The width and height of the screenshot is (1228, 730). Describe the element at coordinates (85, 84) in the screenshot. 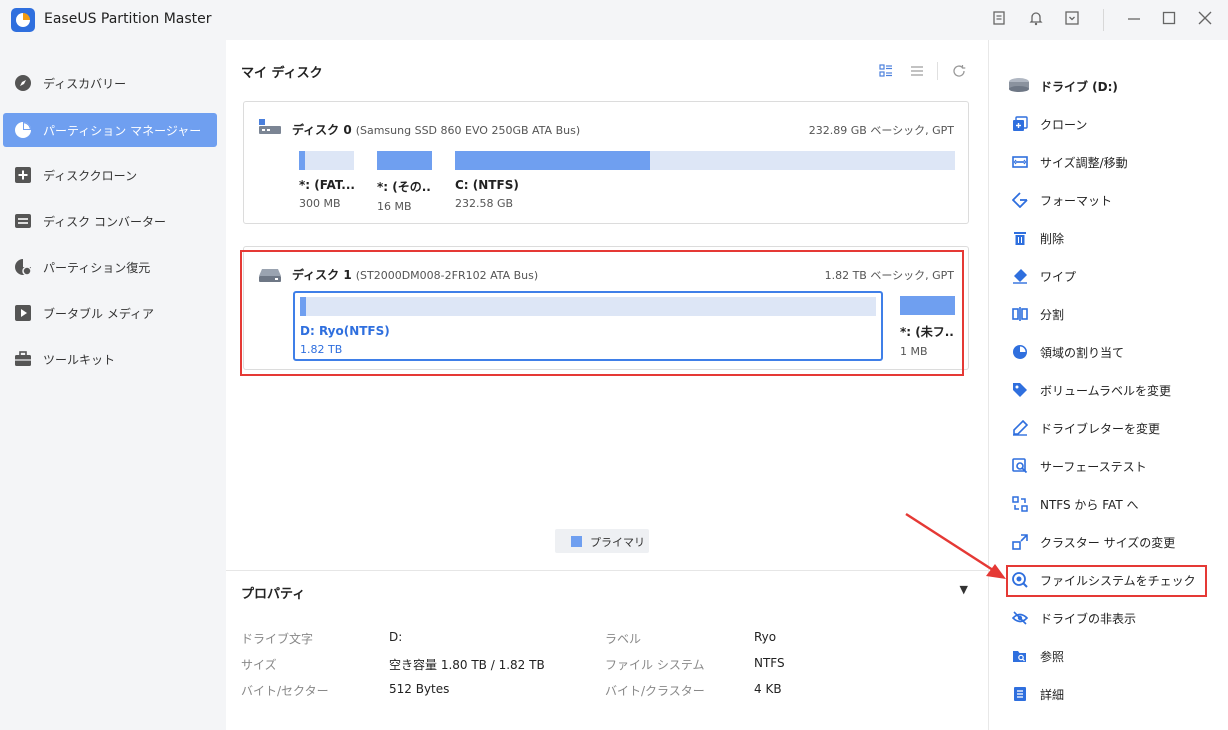

I see `sidebar-item-label: ディスカバリー` at that location.